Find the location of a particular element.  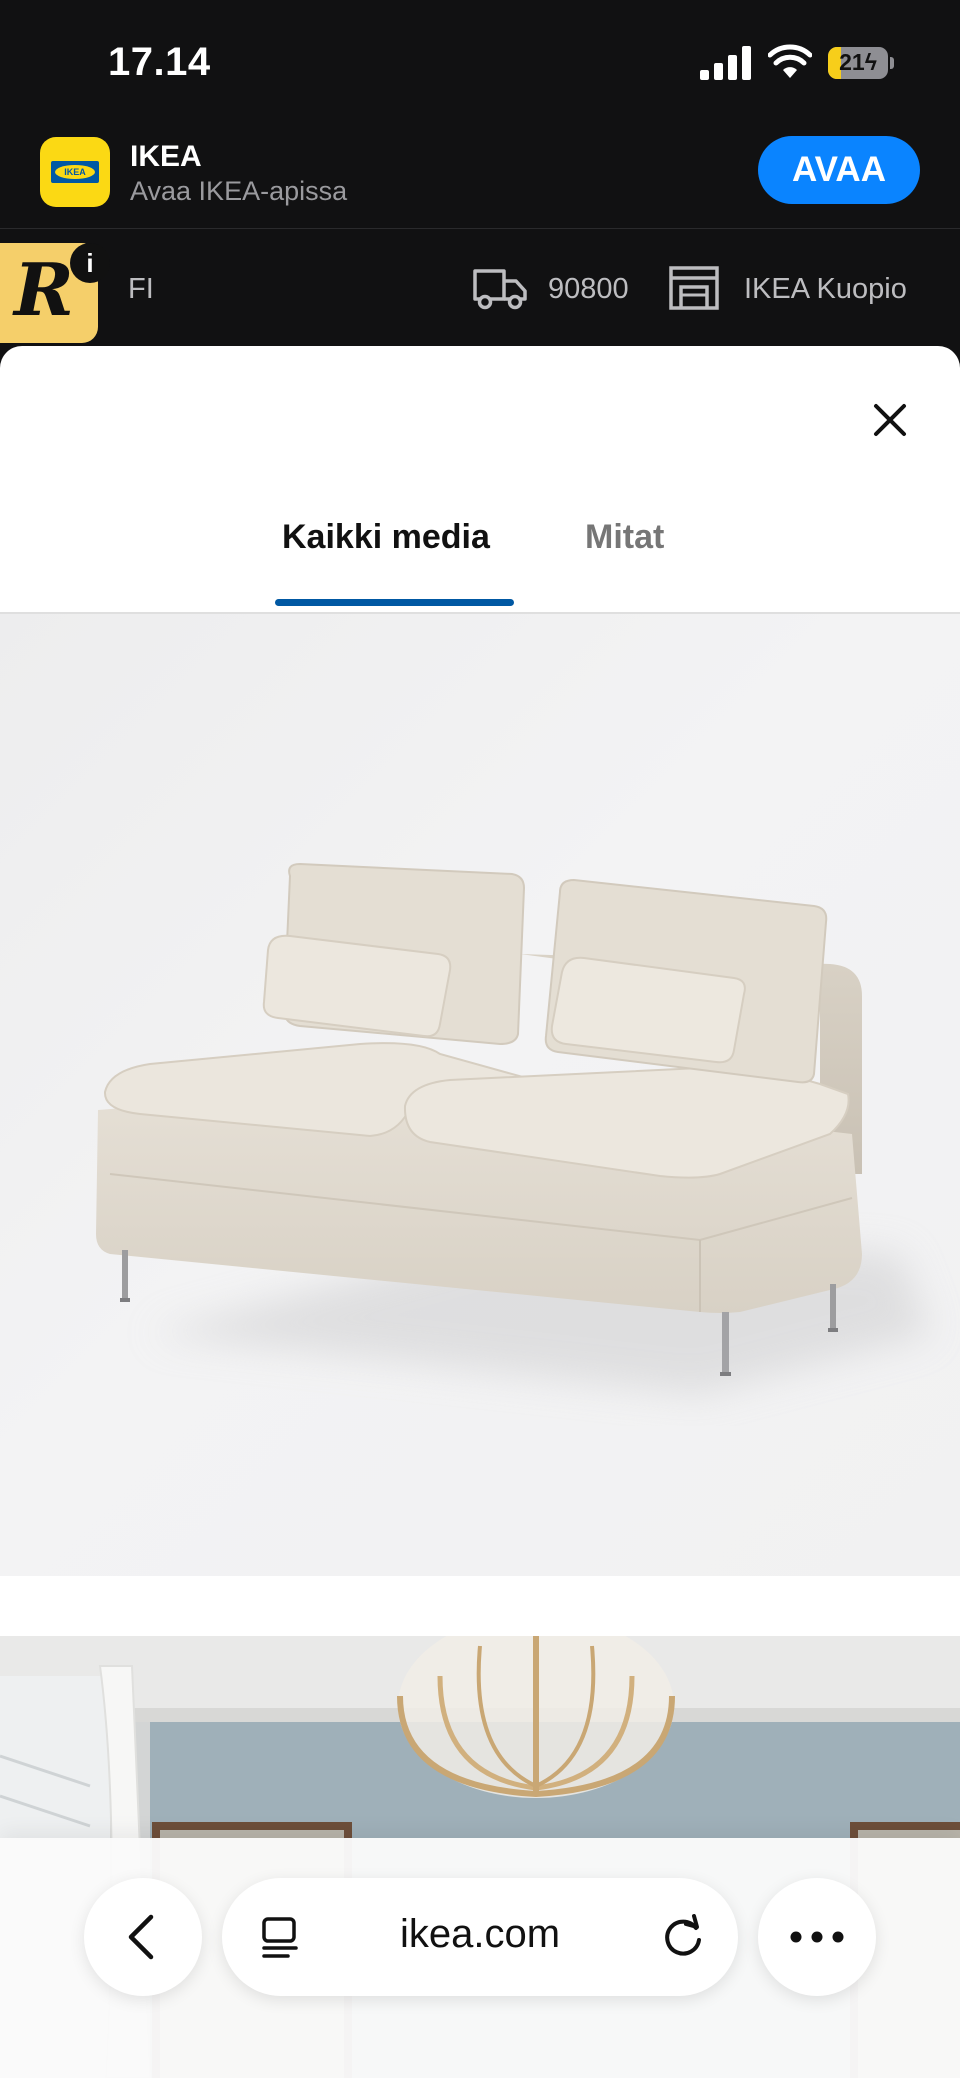

extension-badge-letter: R is located at coordinates (44, 289).